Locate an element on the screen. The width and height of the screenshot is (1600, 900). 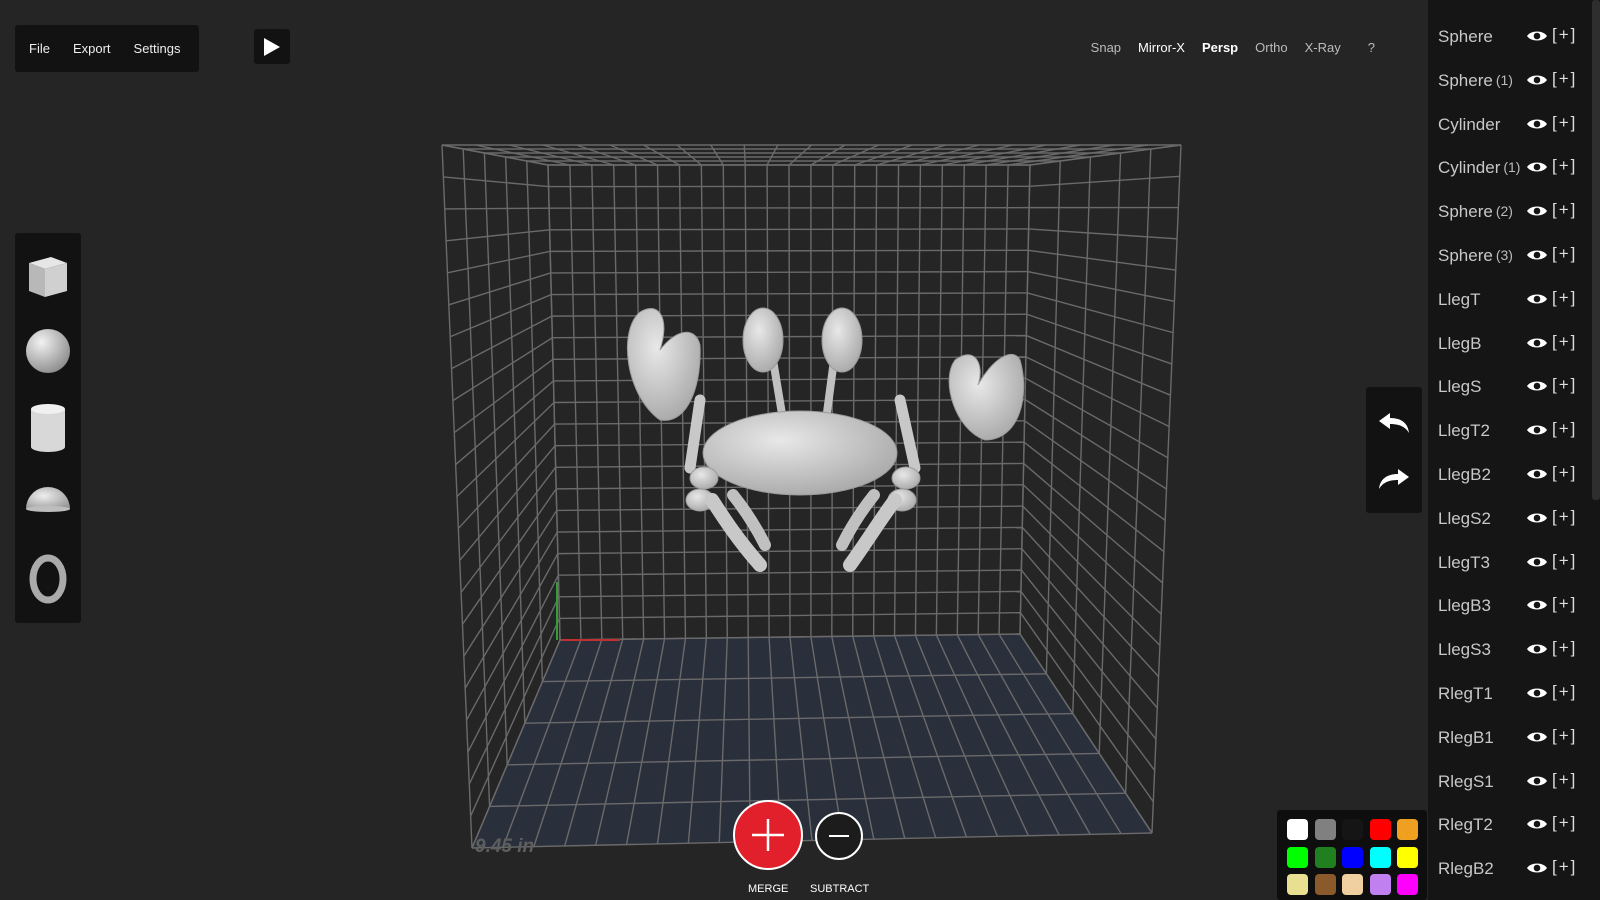
menu-export: Export is located at coordinates (92, 48).